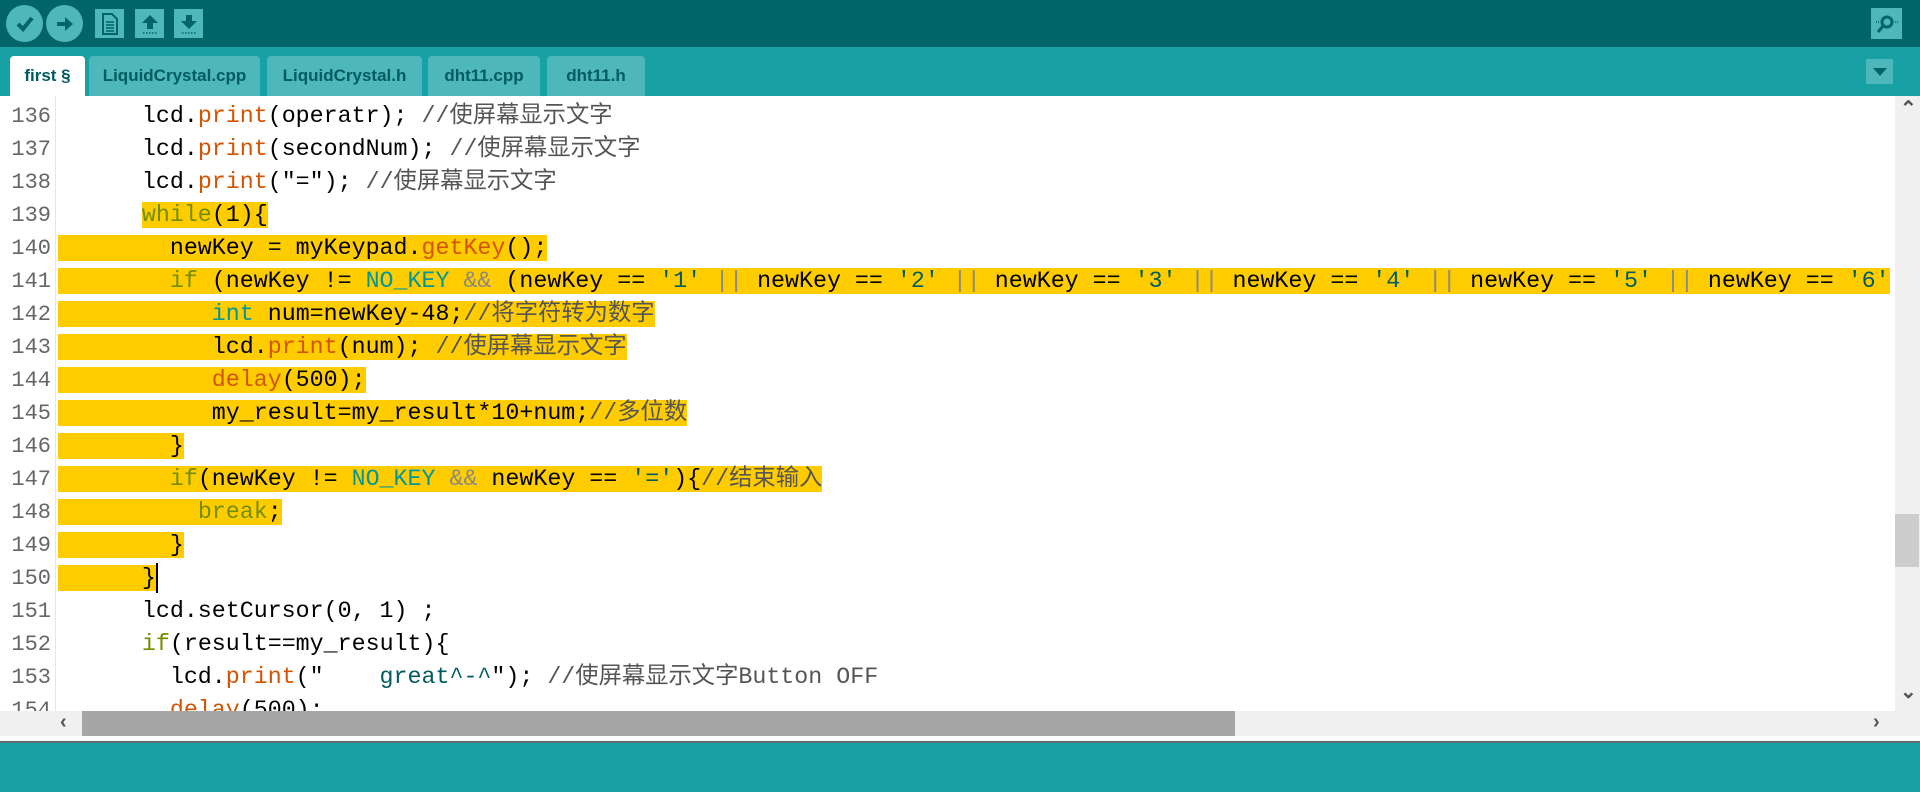 This screenshot has width=1920, height=793. I want to click on tab-first: first §, so click(47, 76).